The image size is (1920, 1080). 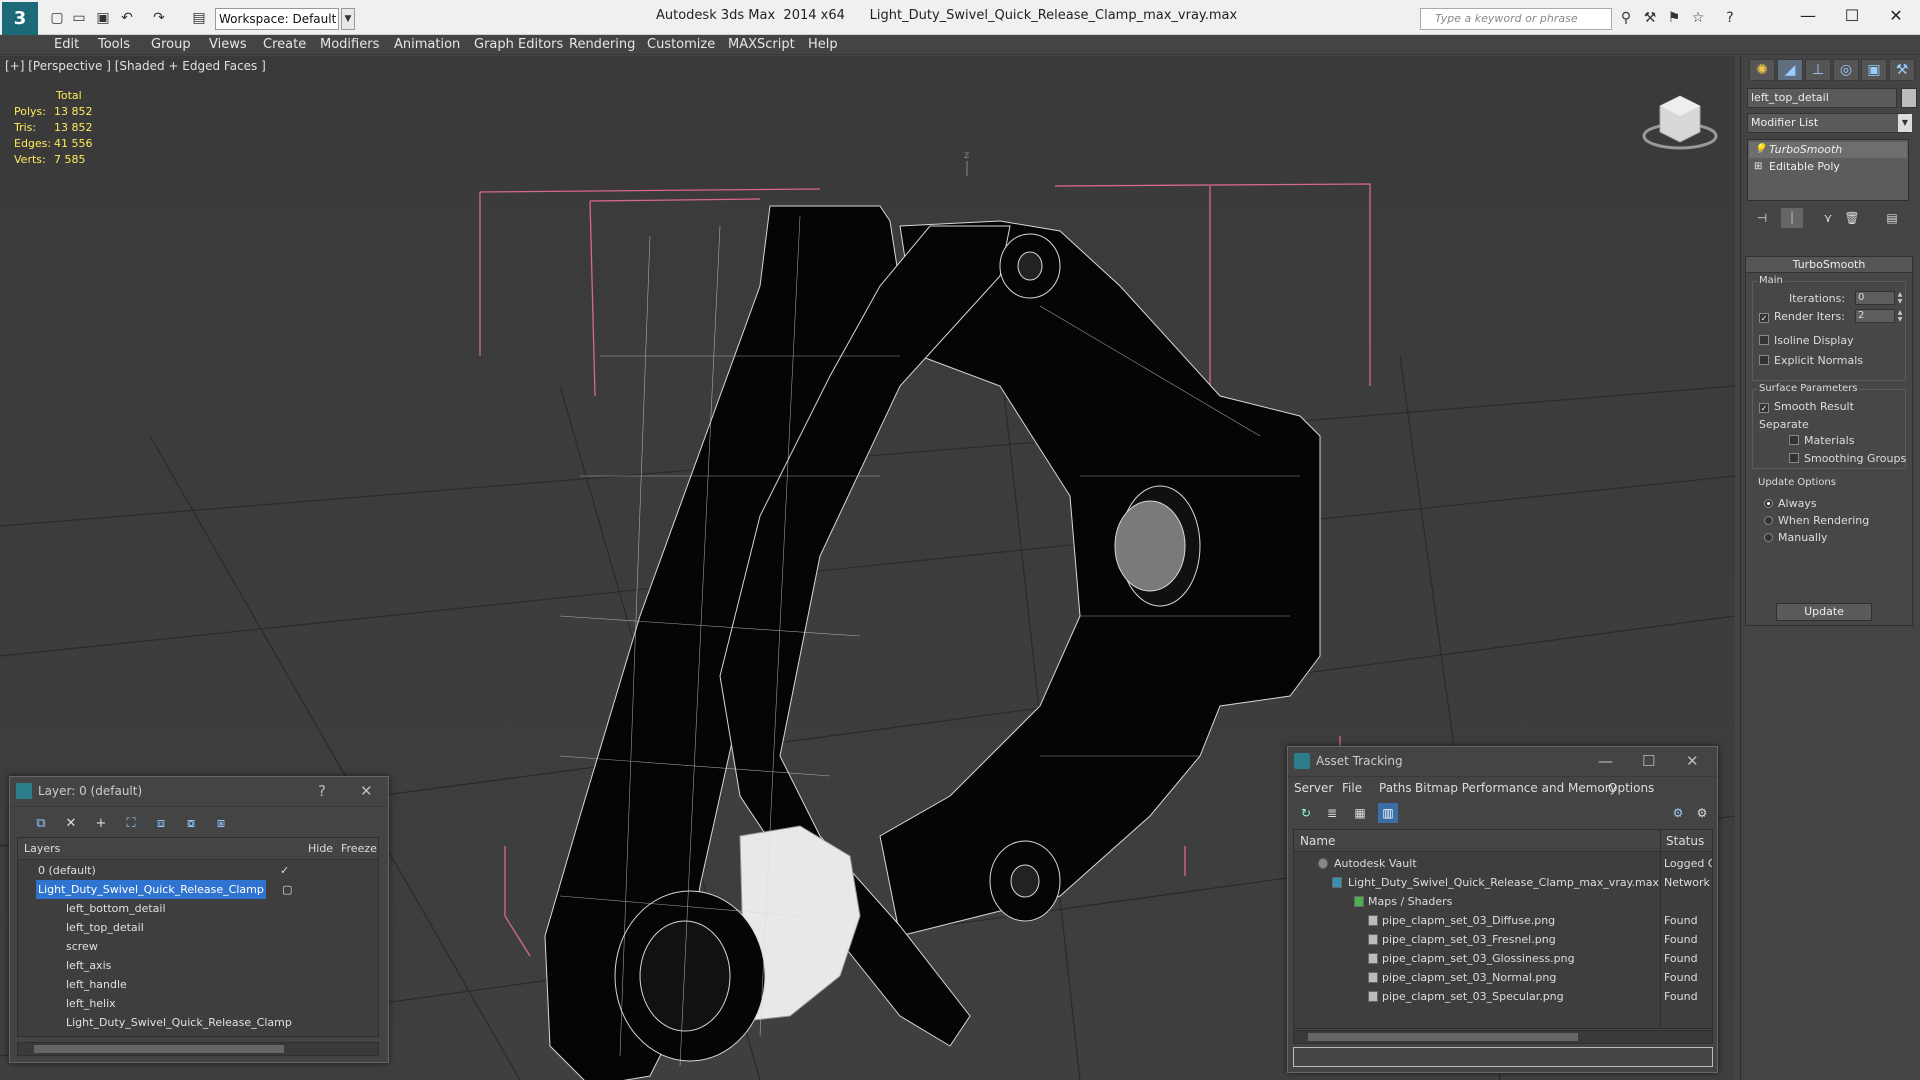 I want to click on layer-row: left_handle, so click(x=195, y=984).